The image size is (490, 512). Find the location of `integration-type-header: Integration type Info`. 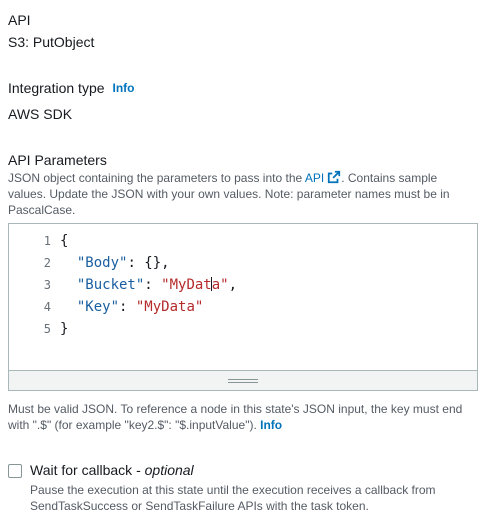

integration-type-header: Integration type Info is located at coordinates (71, 88).